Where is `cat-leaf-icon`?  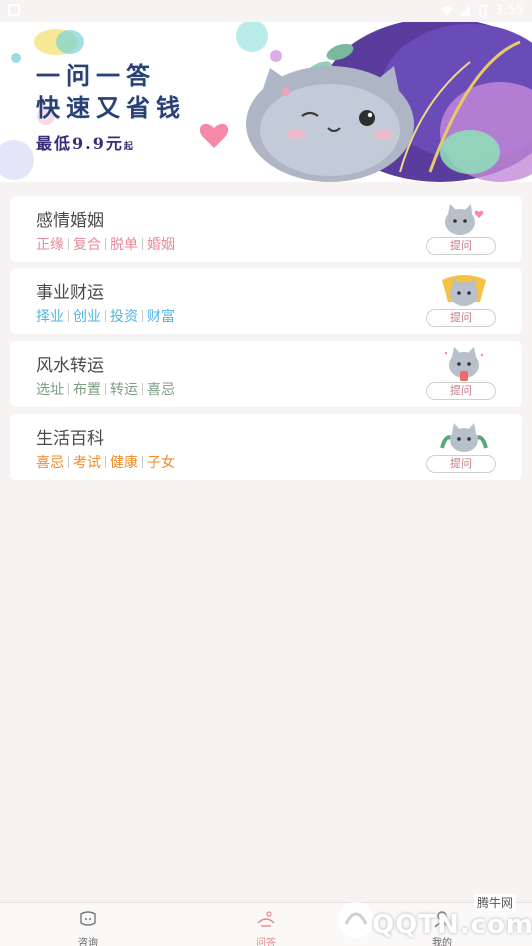
cat-leaf-icon is located at coordinates (464, 437).